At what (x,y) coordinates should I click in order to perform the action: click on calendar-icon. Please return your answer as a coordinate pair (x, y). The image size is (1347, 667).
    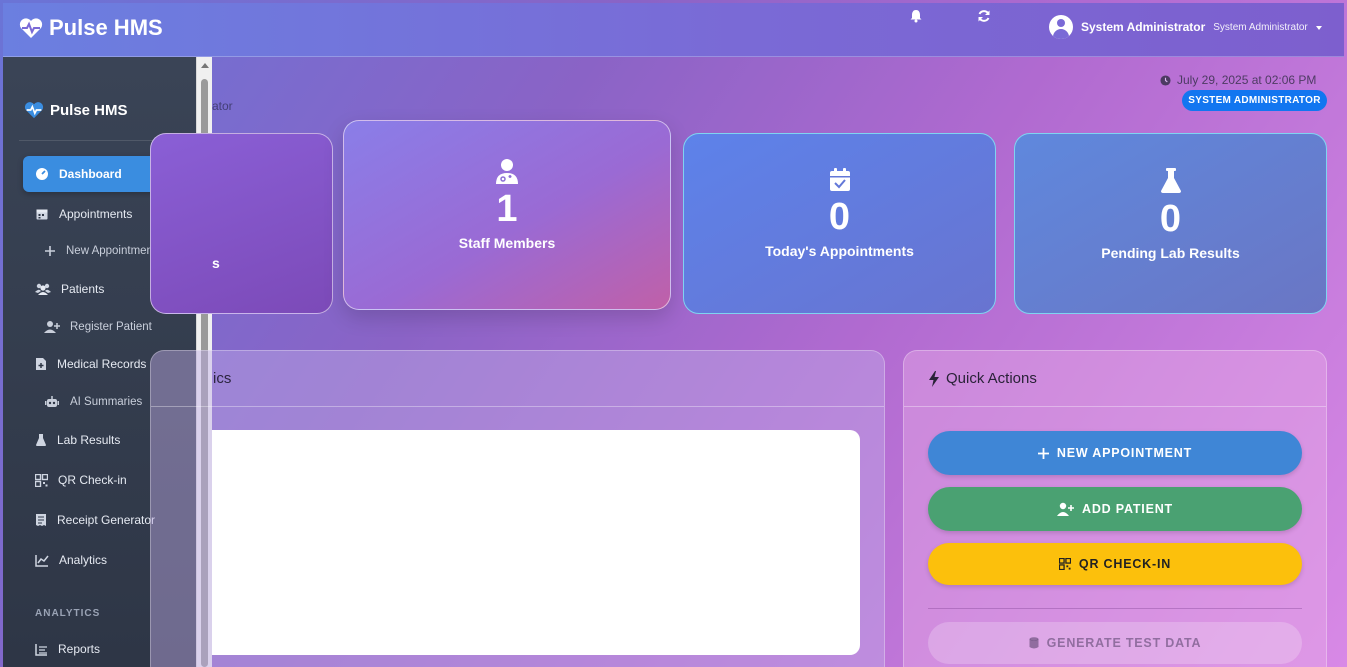
    Looking at the image, I should click on (42, 214).